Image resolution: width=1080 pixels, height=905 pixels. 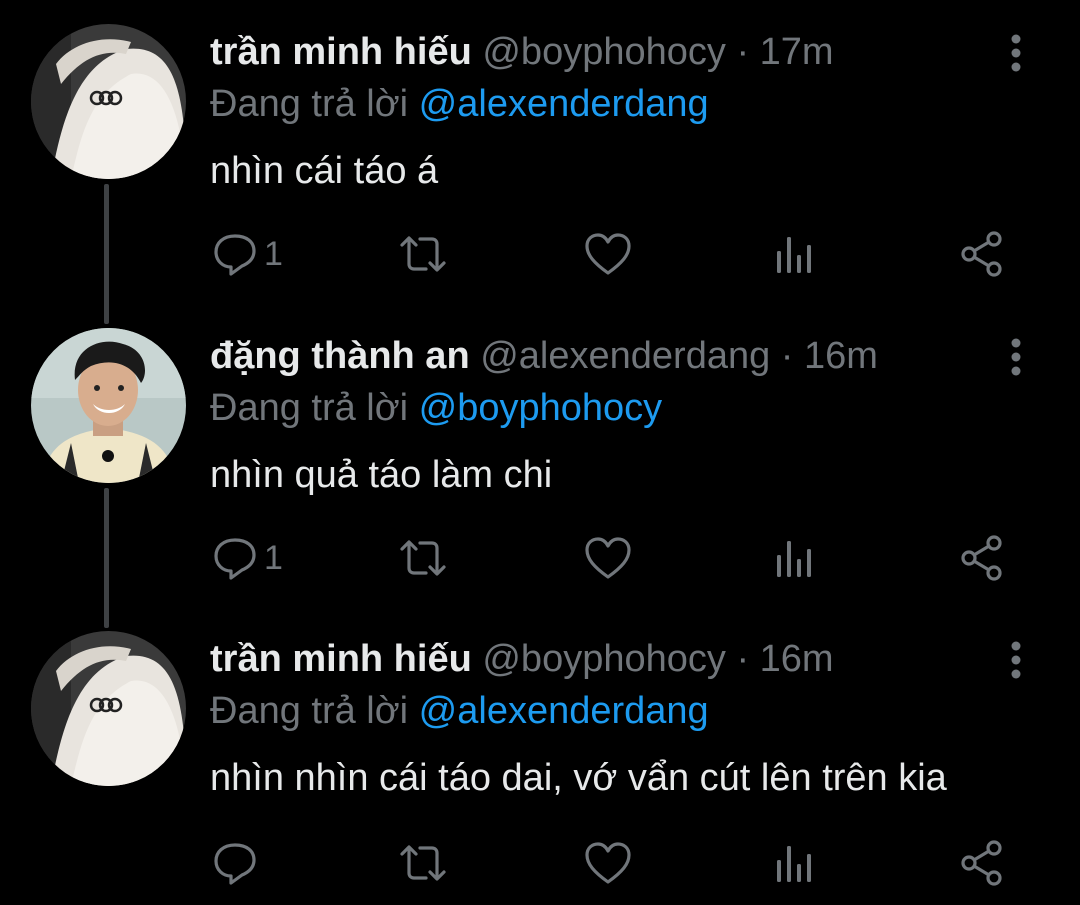 I want to click on reply-button, so click(x=238, y=863).